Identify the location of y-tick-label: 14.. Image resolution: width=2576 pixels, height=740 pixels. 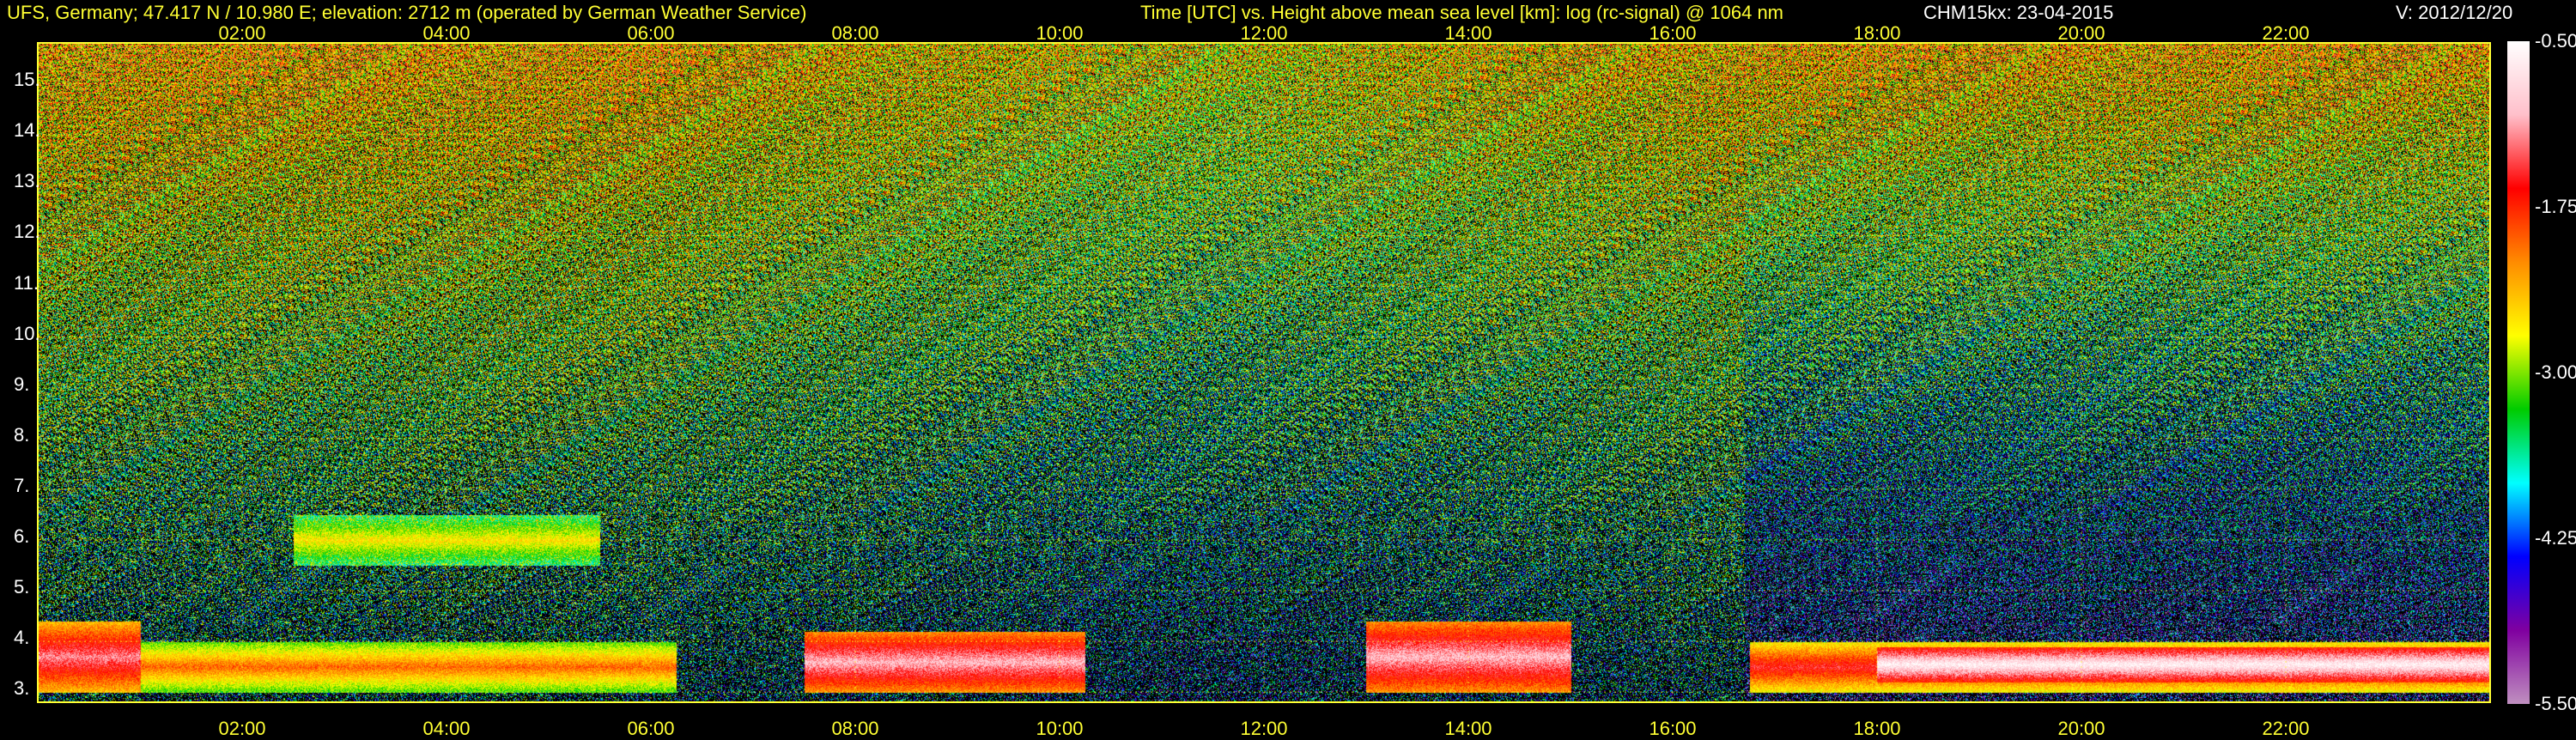
(27, 130).